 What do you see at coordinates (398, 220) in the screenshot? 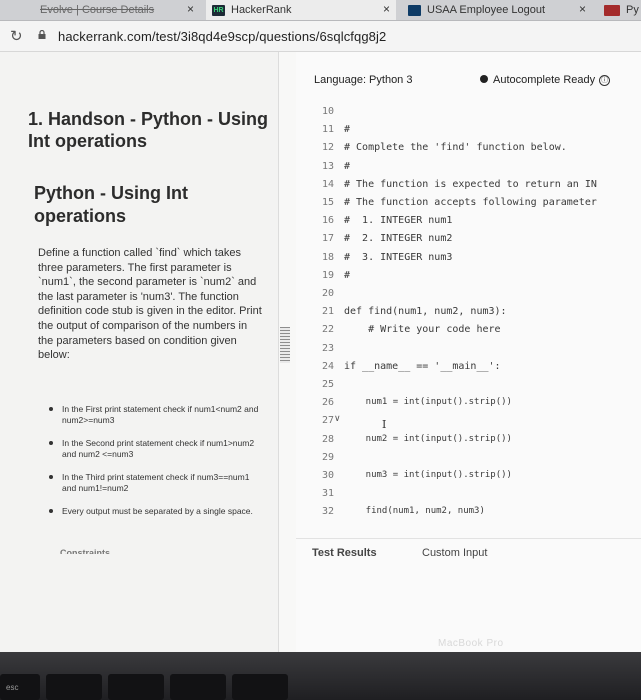
I see `code-line: # 1. INTEGER num1` at bounding box center [398, 220].